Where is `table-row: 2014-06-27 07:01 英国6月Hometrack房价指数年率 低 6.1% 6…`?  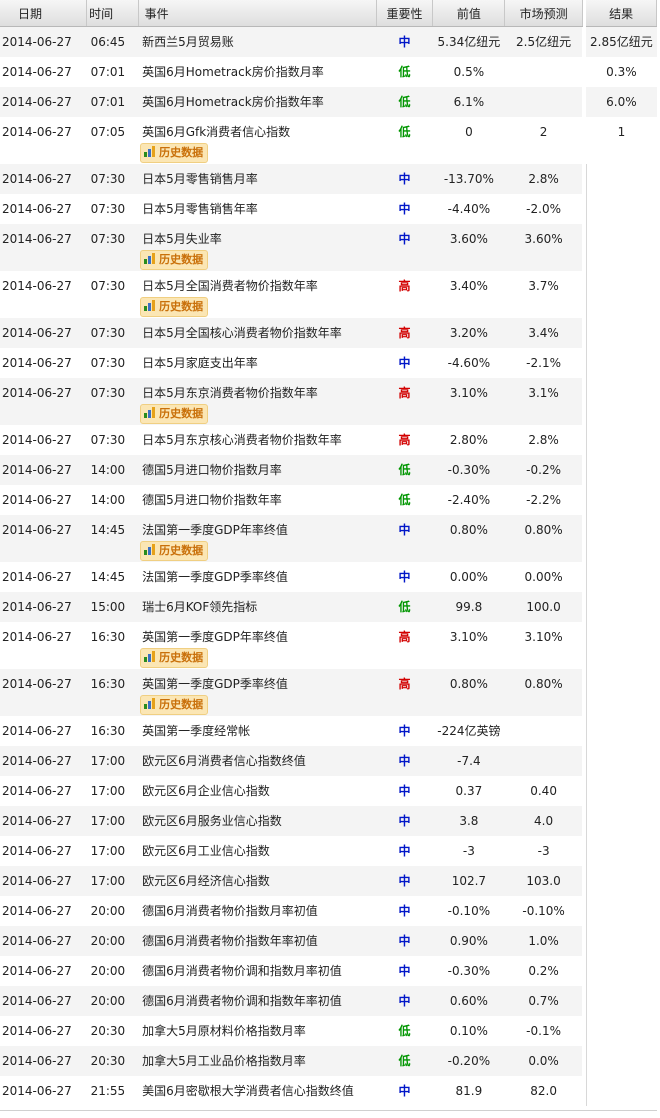
table-row: 2014-06-27 07:01 英国6月Hometrack房价指数年率 低 6.1% 6… is located at coordinates (328, 101).